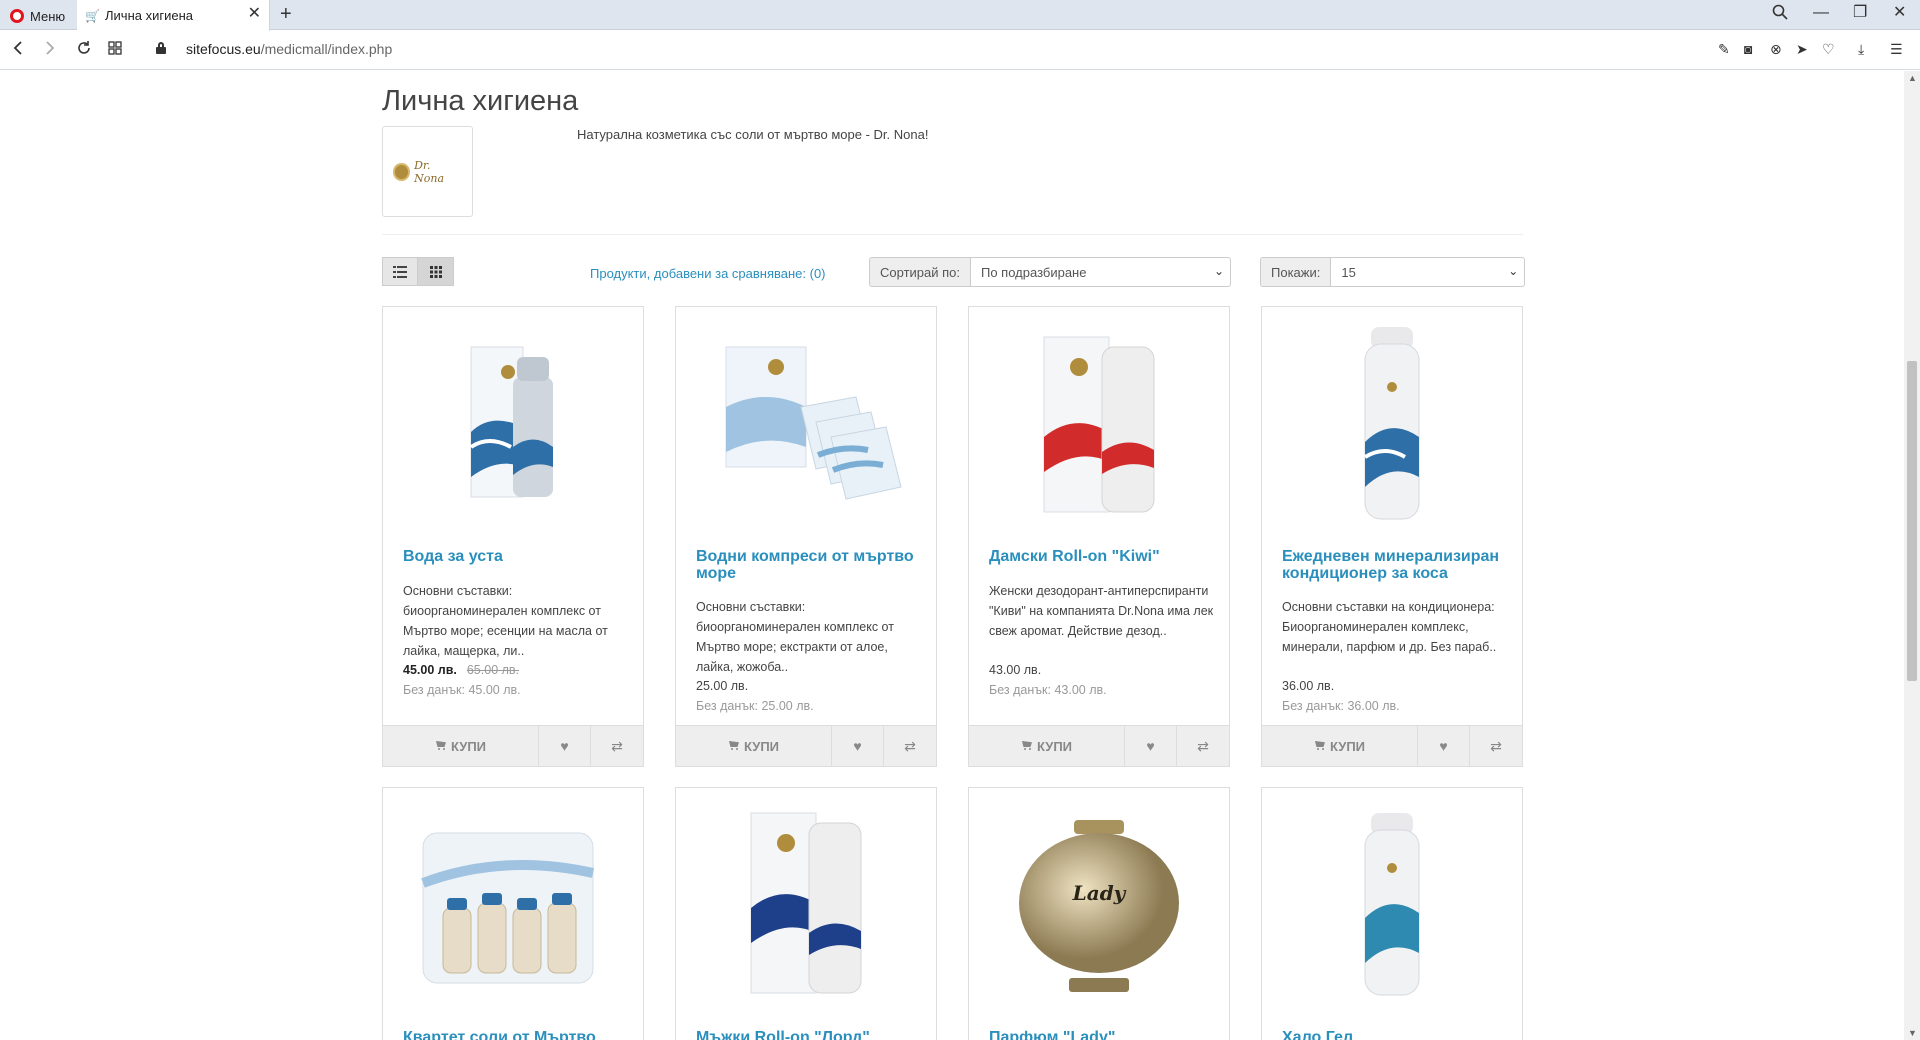  I want to click on product-name-link: Квартет соли от Мъртво море, so click(518, 1034).